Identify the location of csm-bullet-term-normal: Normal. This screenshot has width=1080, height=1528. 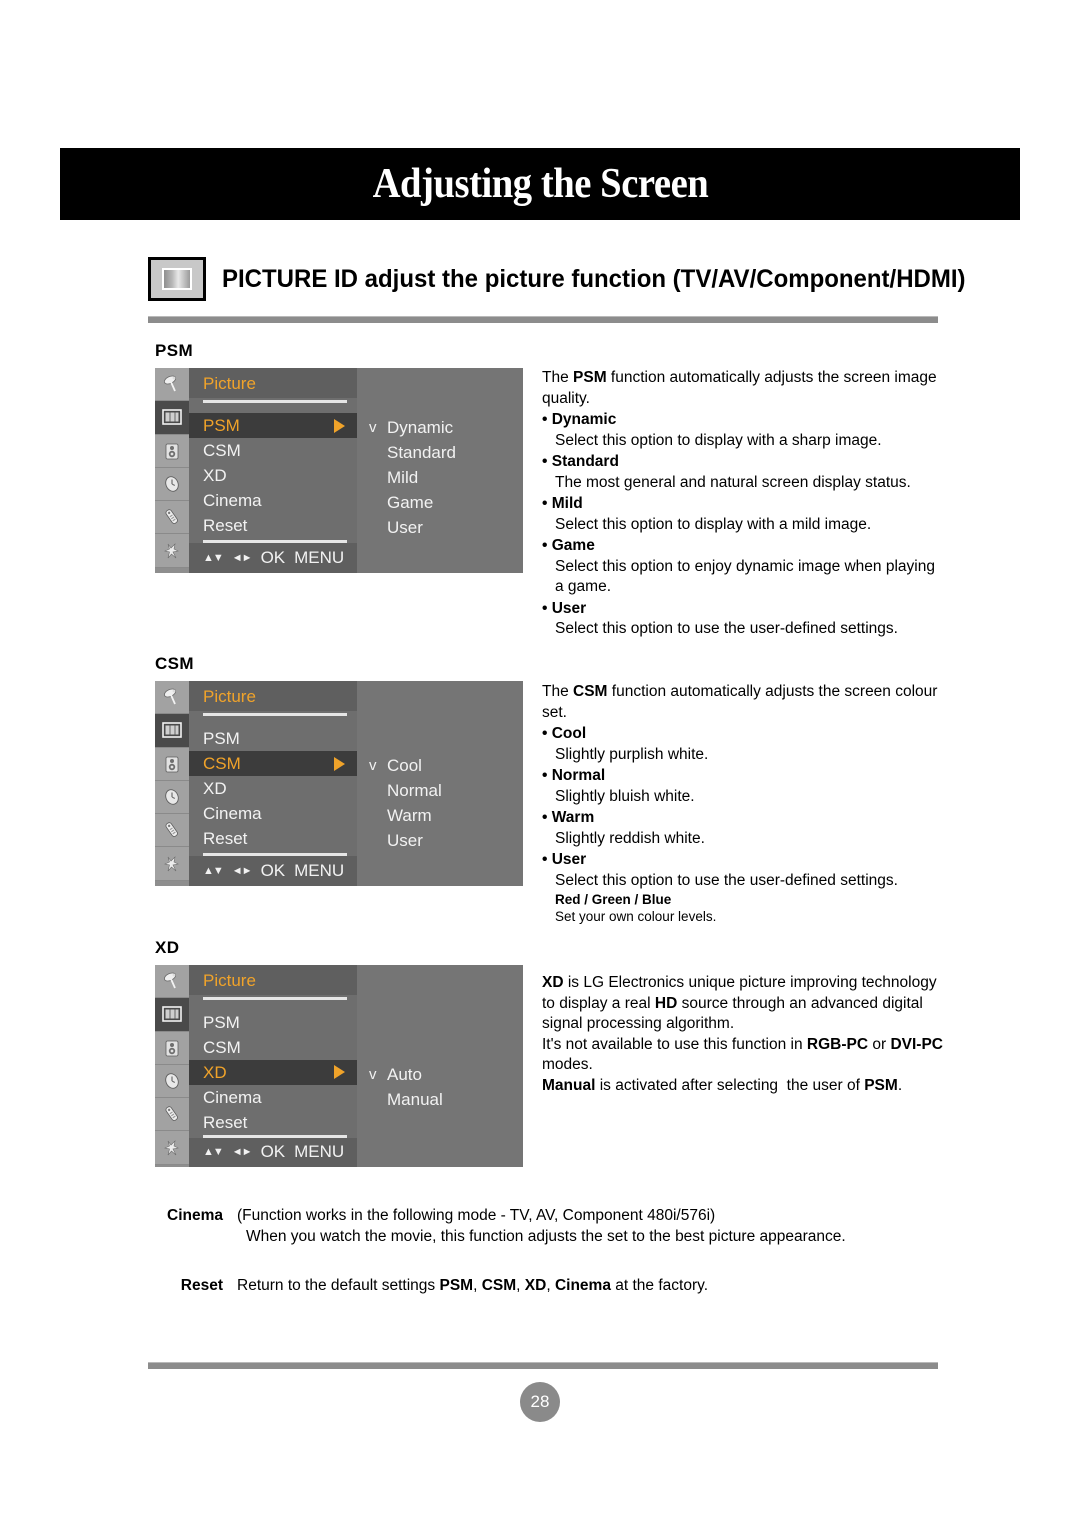
(742, 776).